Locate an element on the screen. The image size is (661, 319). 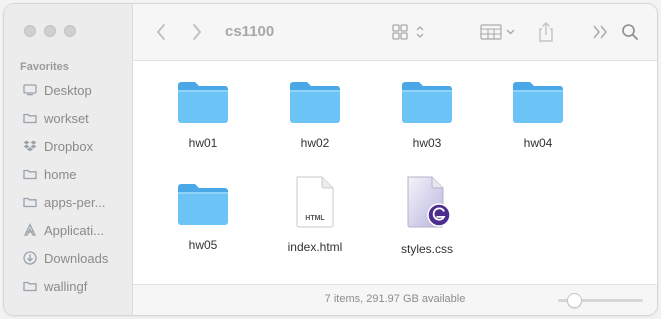
sidebar-item-home: home is located at coordinates (68, 174).